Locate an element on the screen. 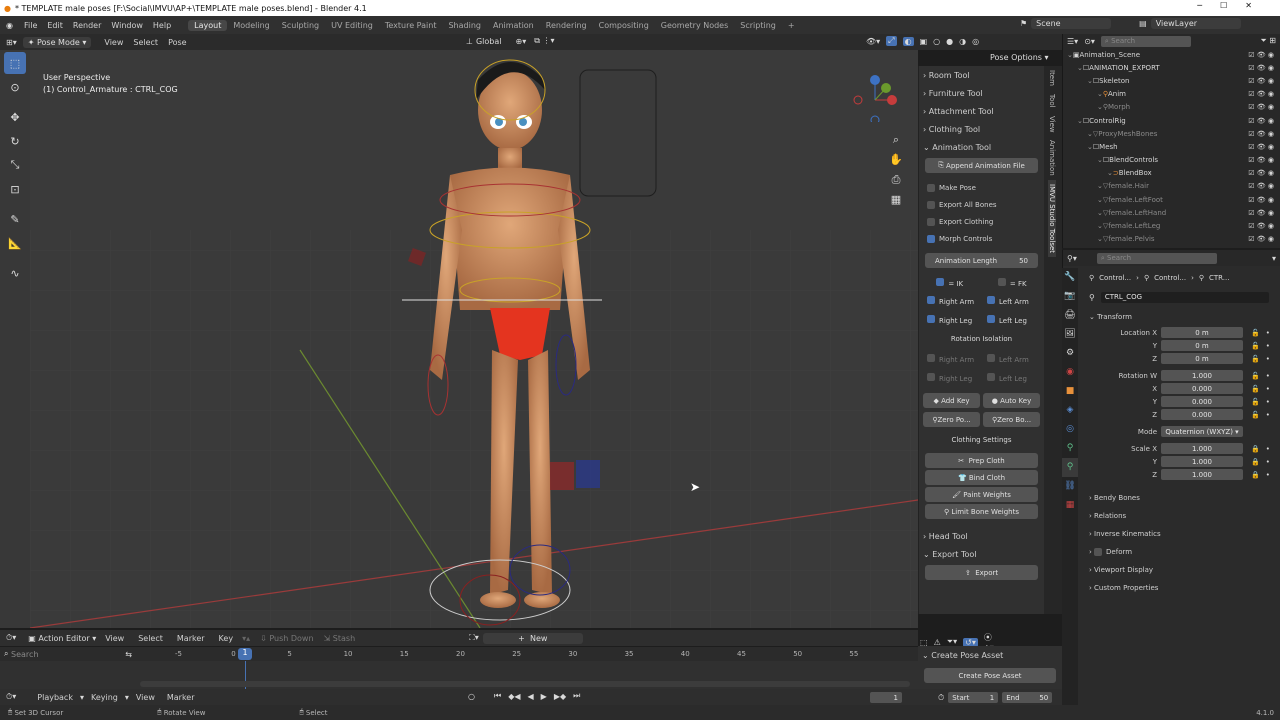 Image resolution: width=1280 pixels, height=720 pixels. push-down-button: ⇩ Push Down is located at coordinates (286, 638).